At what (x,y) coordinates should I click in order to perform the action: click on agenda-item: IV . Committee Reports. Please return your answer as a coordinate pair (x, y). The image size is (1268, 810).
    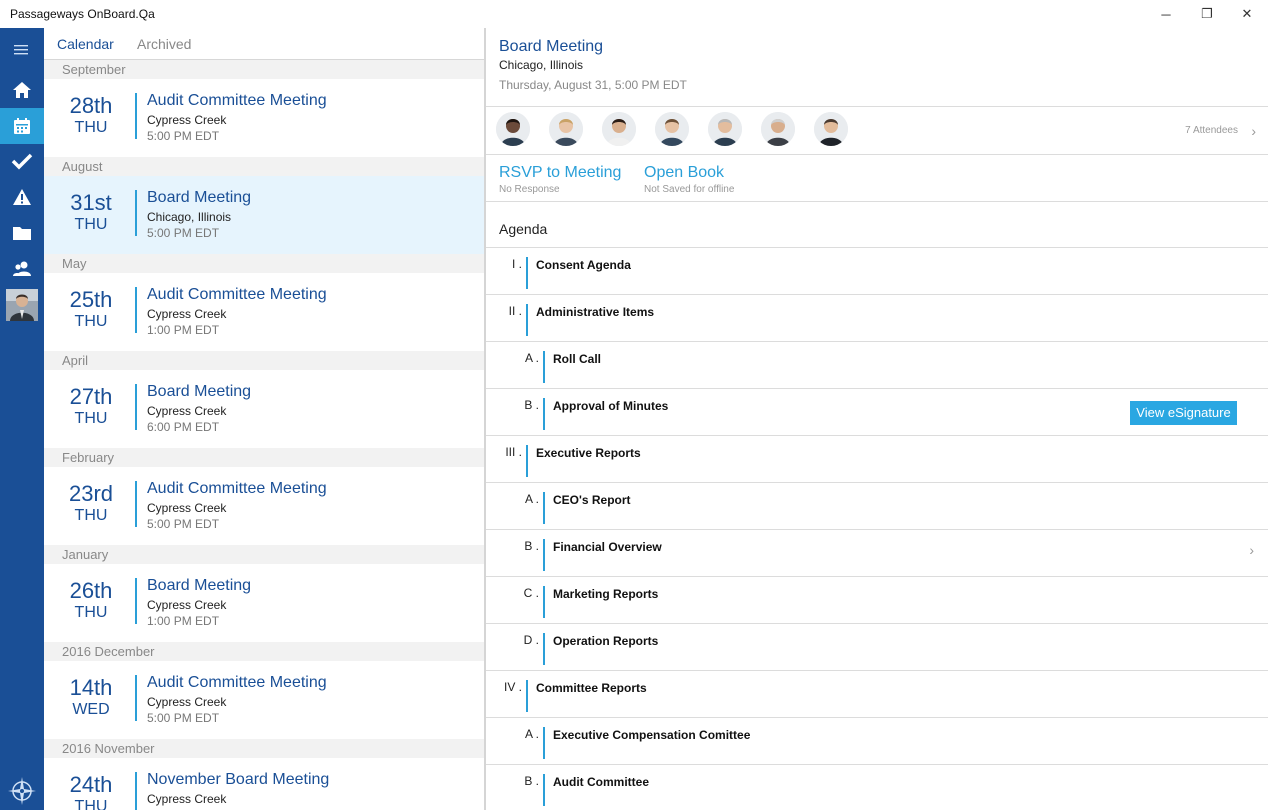
    Looking at the image, I should click on (877, 693).